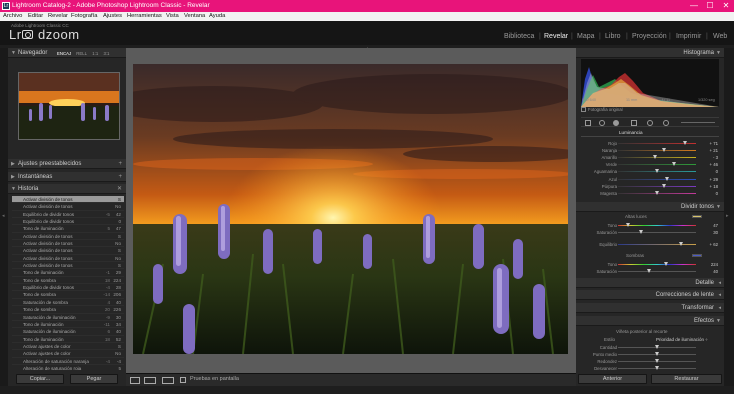 This screenshot has width=734, height=394. Describe the element at coordinates (95, 53) in the screenshot. I see `zoom-1-1: 1:1` at that location.